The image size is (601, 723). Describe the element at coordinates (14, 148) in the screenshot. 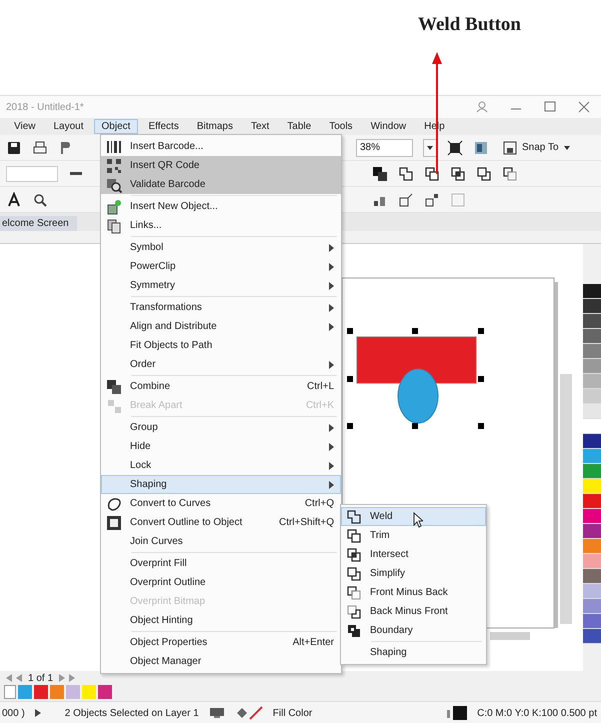

I see `save-icon` at that location.